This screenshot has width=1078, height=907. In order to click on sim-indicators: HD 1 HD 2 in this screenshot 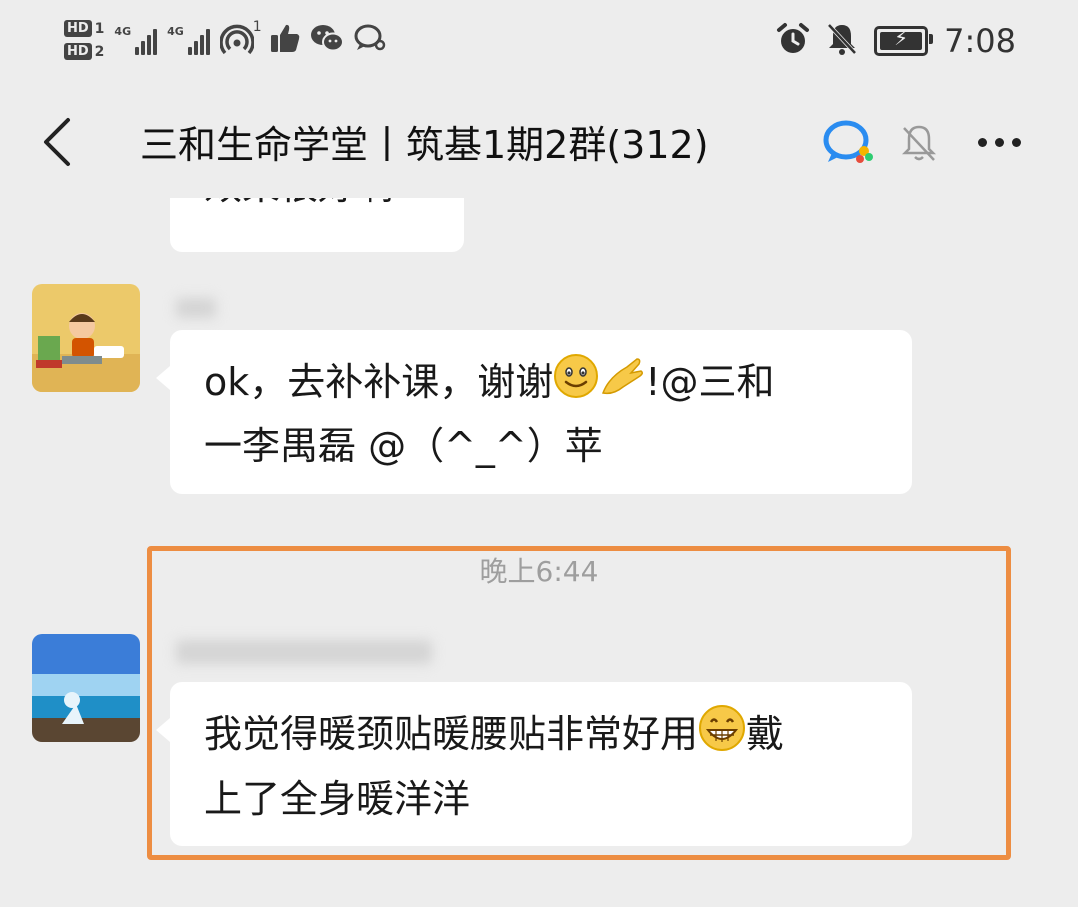, I will do `click(84, 40)`.